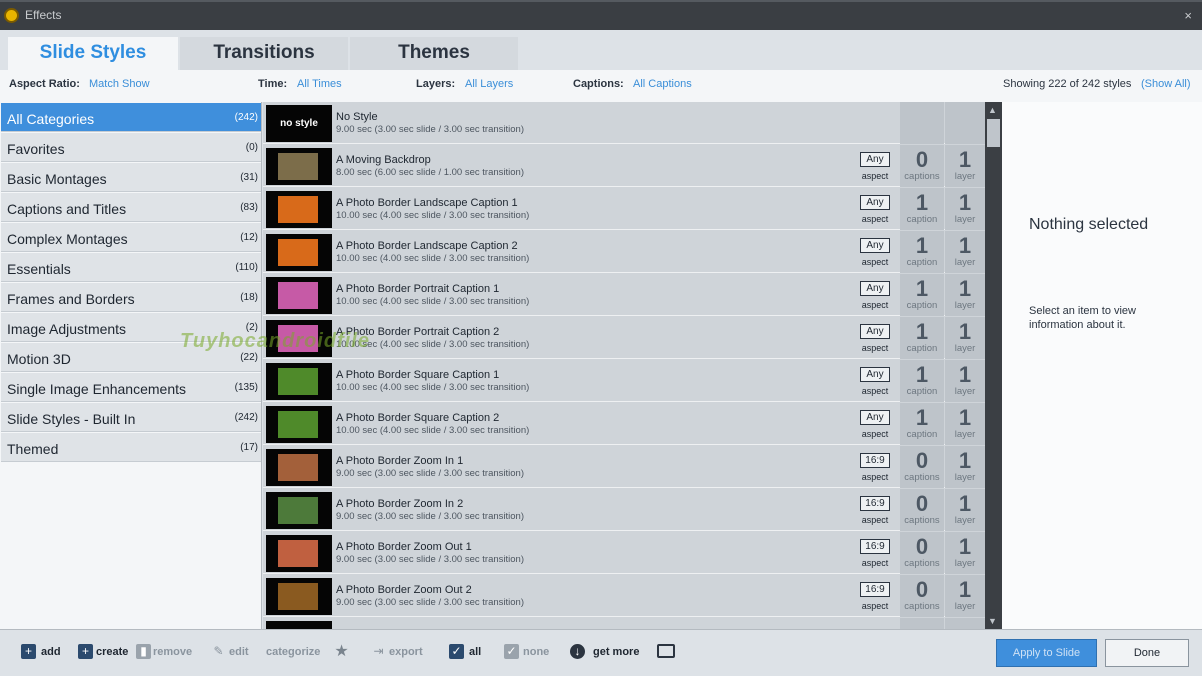 Image resolution: width=1202 pixels, height=676 pixels. Describe the element at coordinates (662, 84) in the screenshot. I see `captions-filter: All Captions` at that location.